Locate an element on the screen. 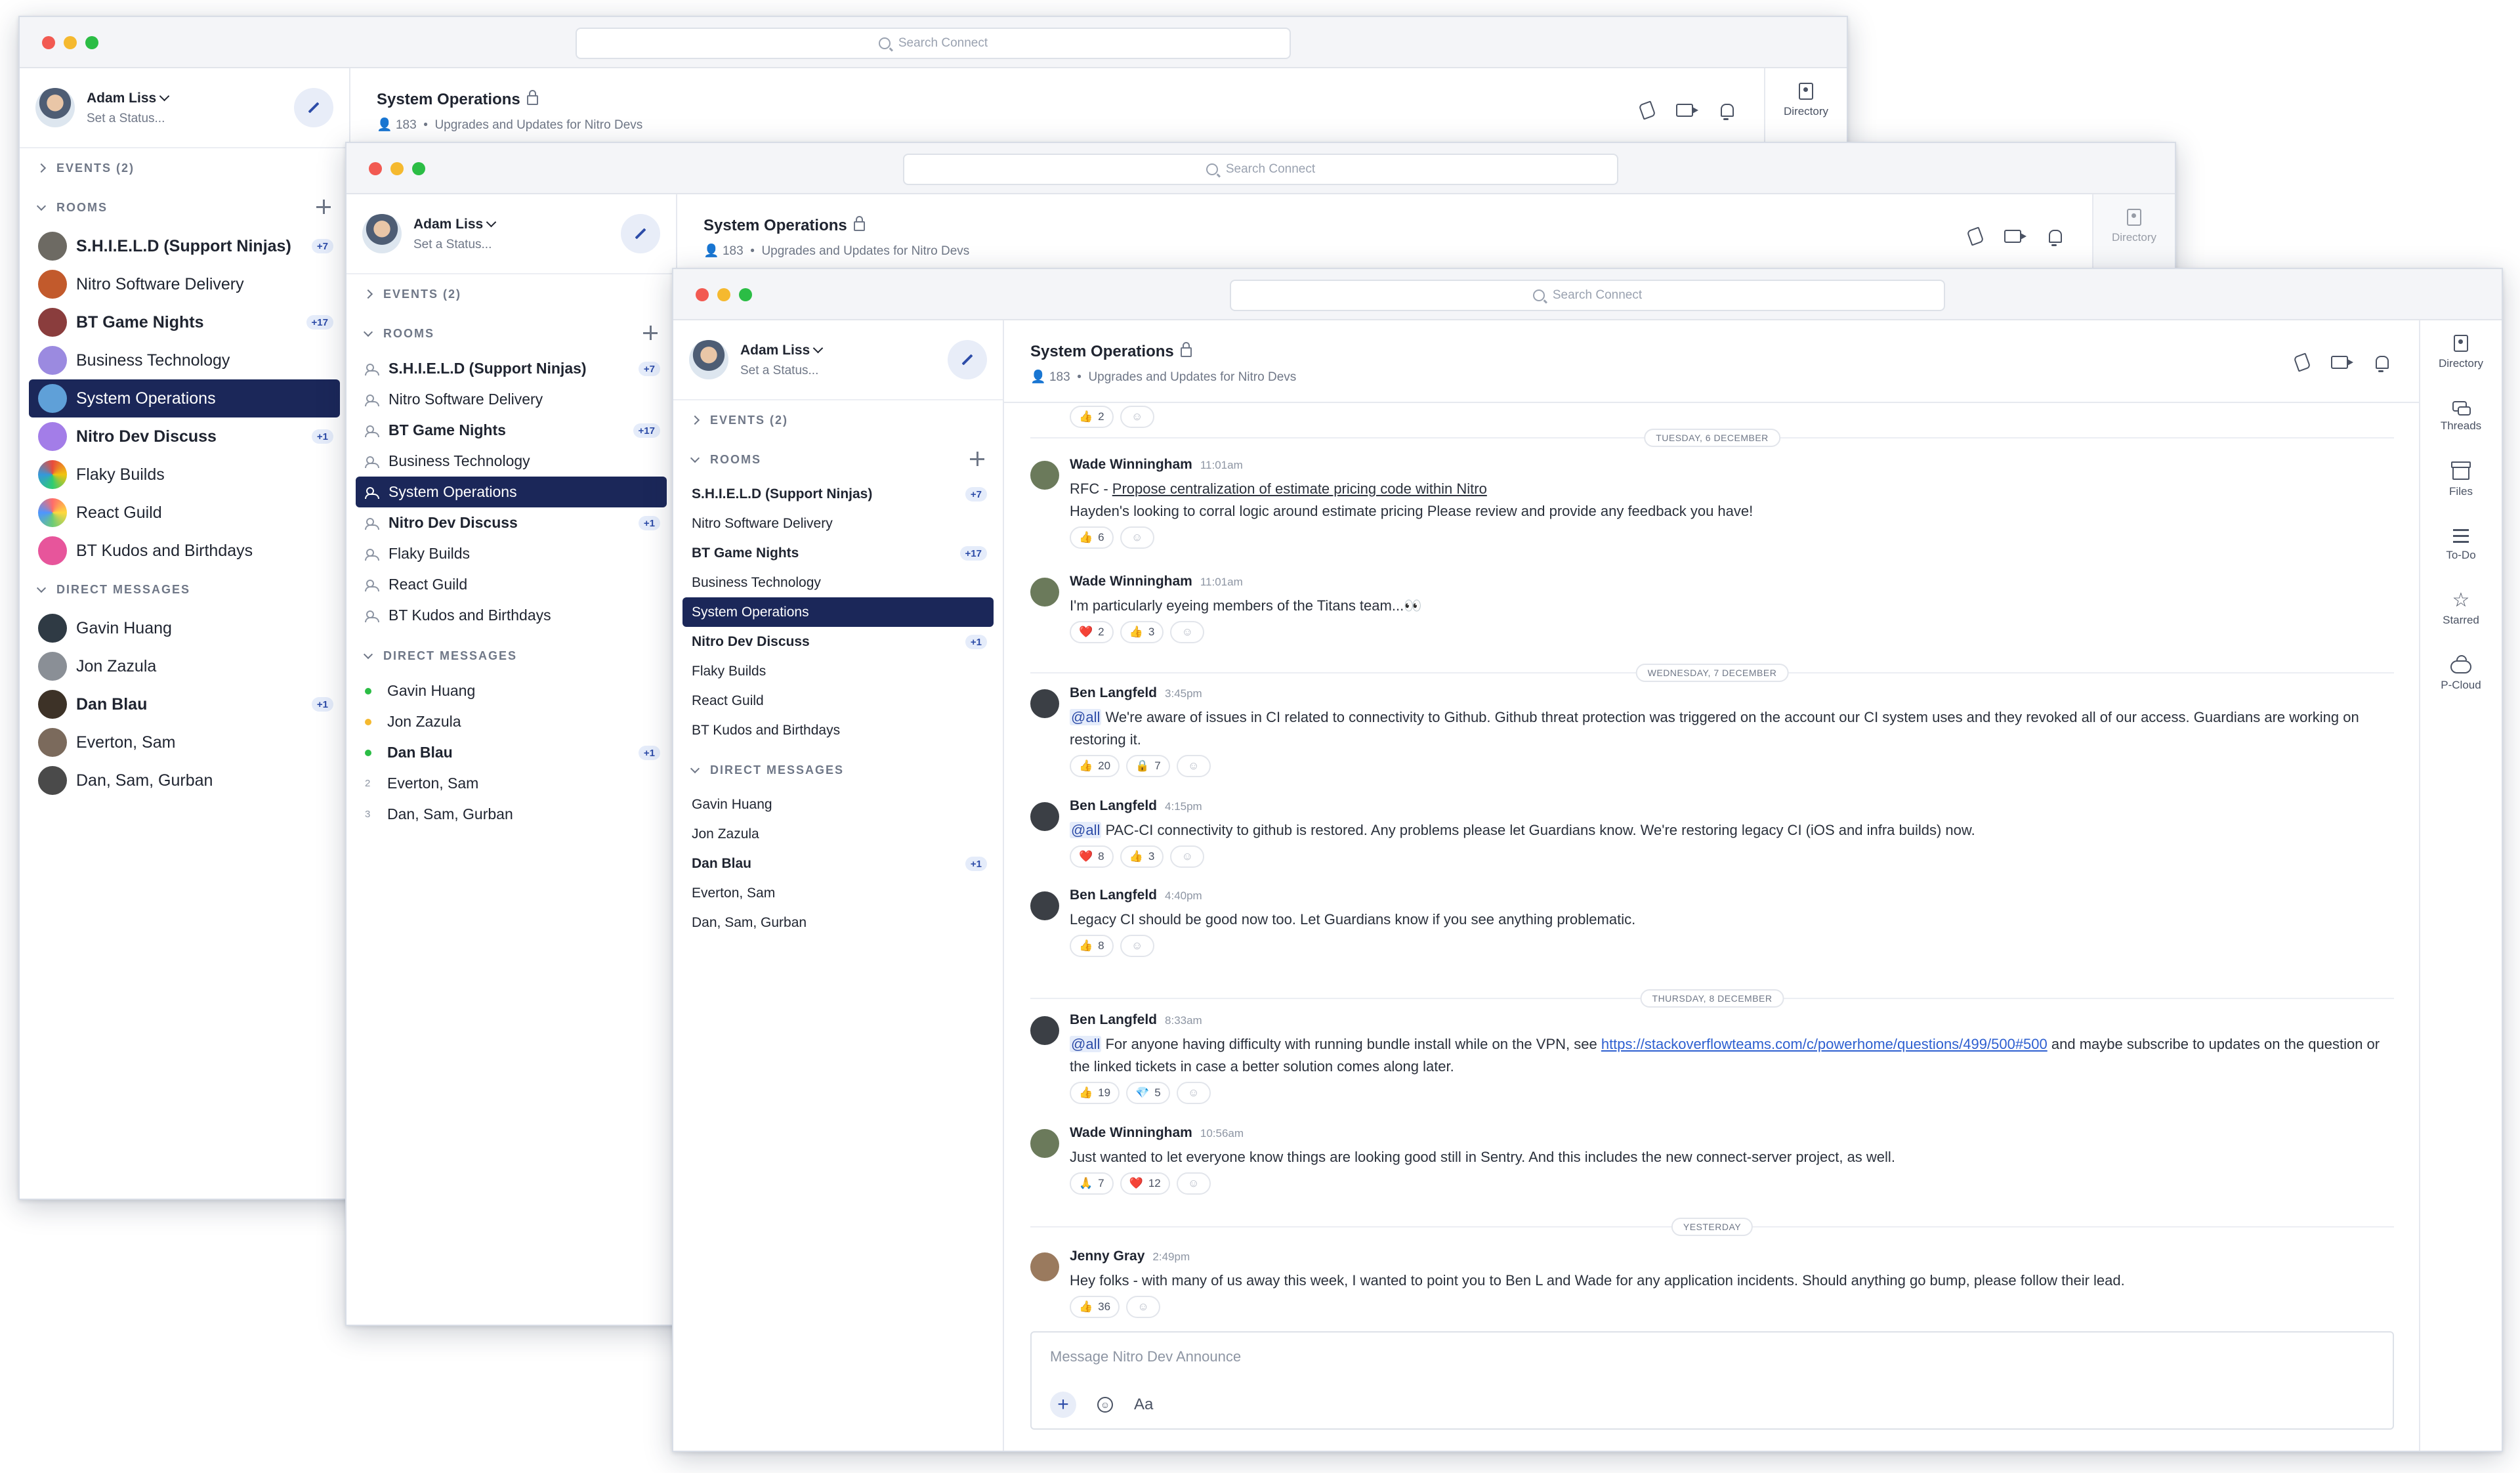 This screenshot has height=1473, width=2520. reaction-heart: ❤️ 12 is located at coordinates (1145, 1183).